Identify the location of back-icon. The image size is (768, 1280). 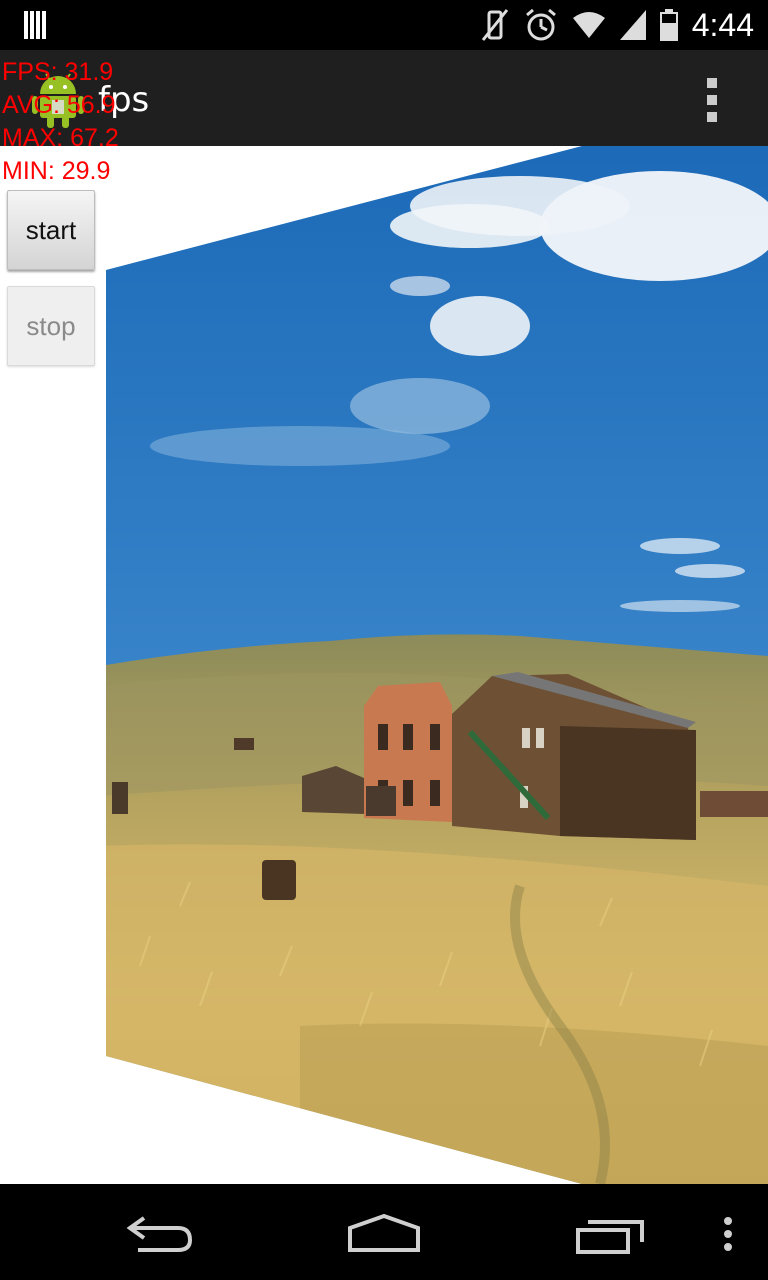
(159, 1234).